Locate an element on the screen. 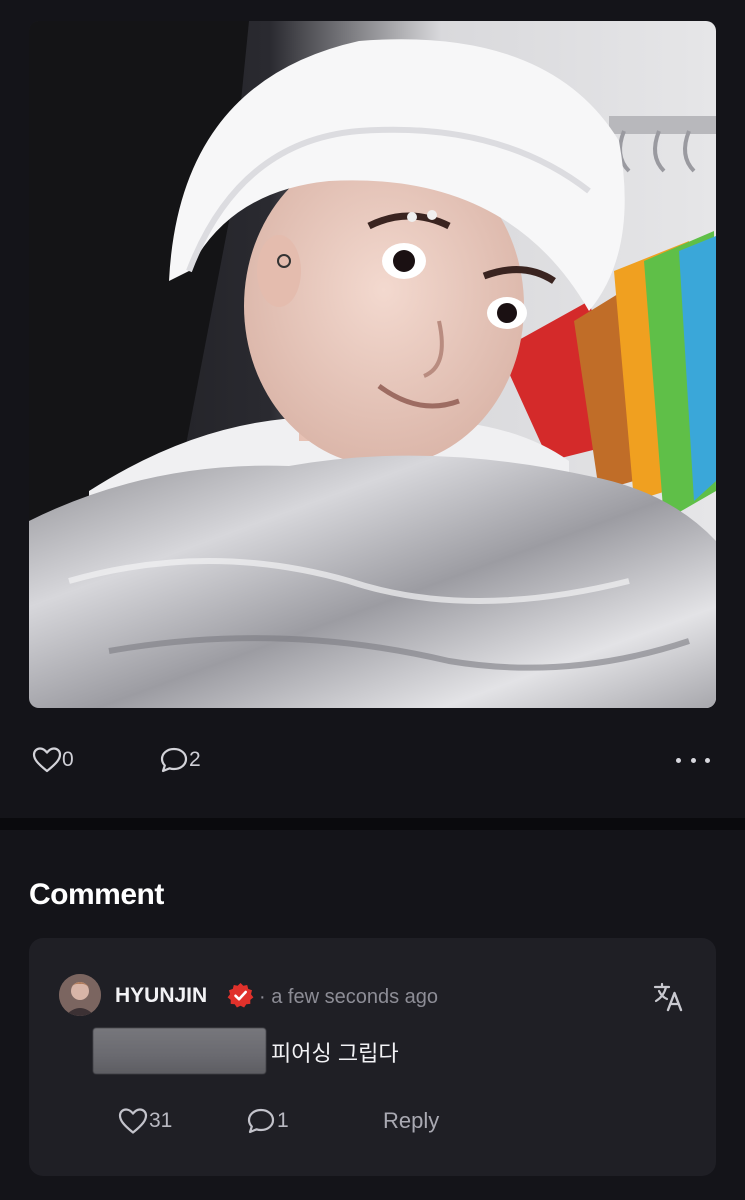  reply-button: Reply is located at coordinates (411, 1121).